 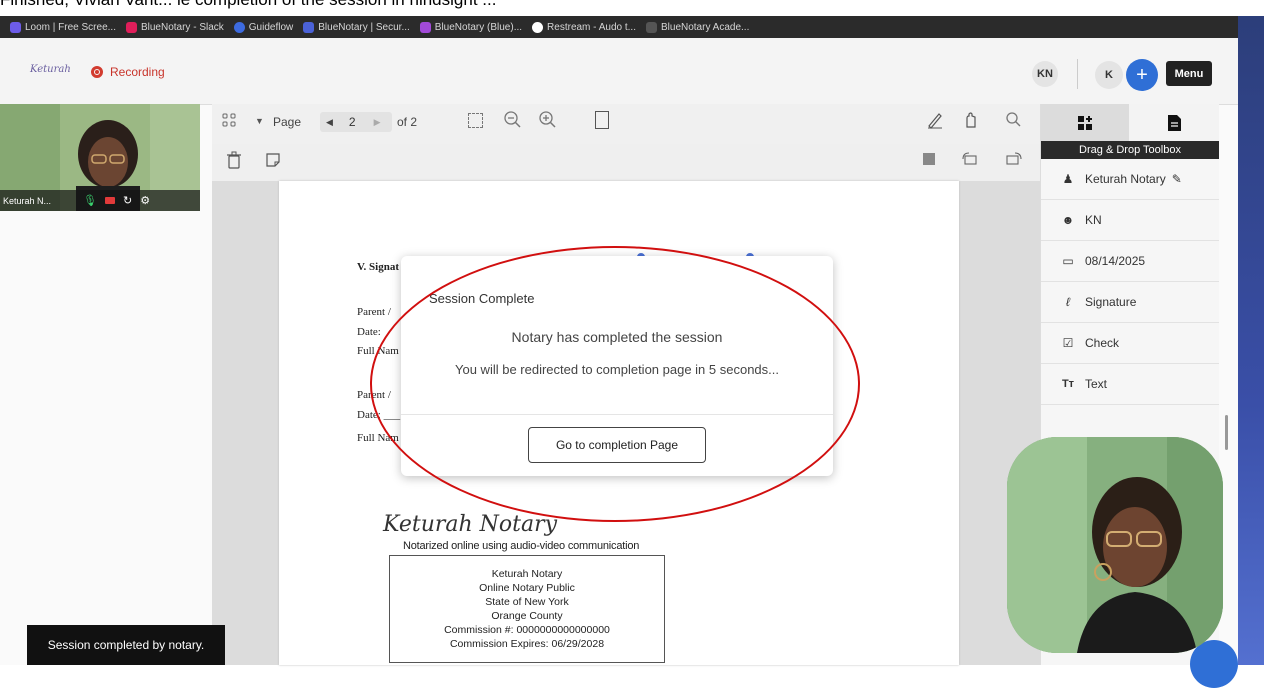 What do you see at coordinates (1068, 261) in the screenshot?
I see `calendar-icon: ▭` at bounding box center [1068, 261].